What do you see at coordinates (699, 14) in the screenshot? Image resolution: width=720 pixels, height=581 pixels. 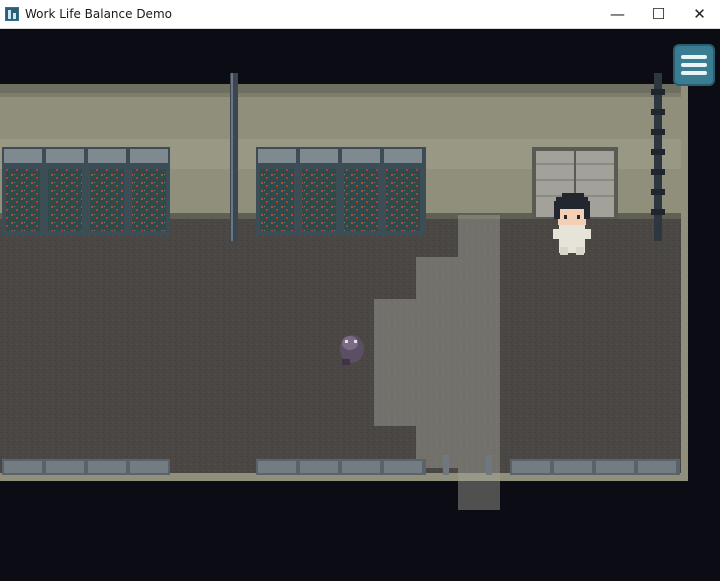 I see `close-button: ✕` at bounding box center [699, 14].